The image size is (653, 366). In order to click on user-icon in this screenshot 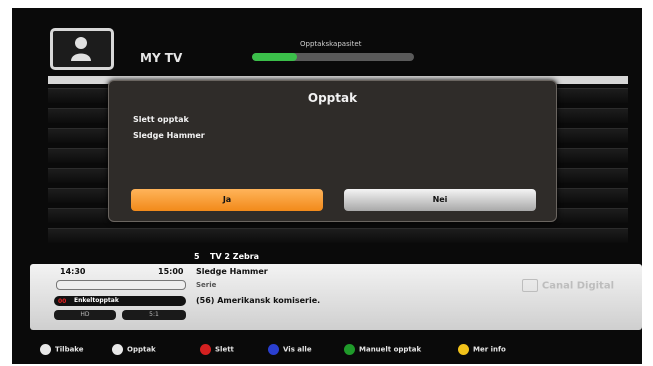, I will do `click(81, 49)`.